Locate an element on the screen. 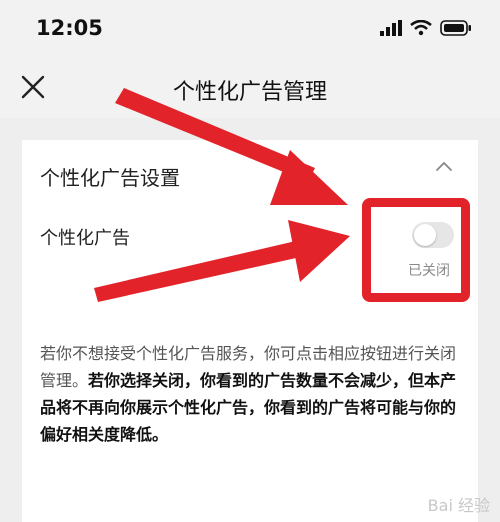  personalized-ads-label: 个性化广告 is located at coordinates (85, 238).